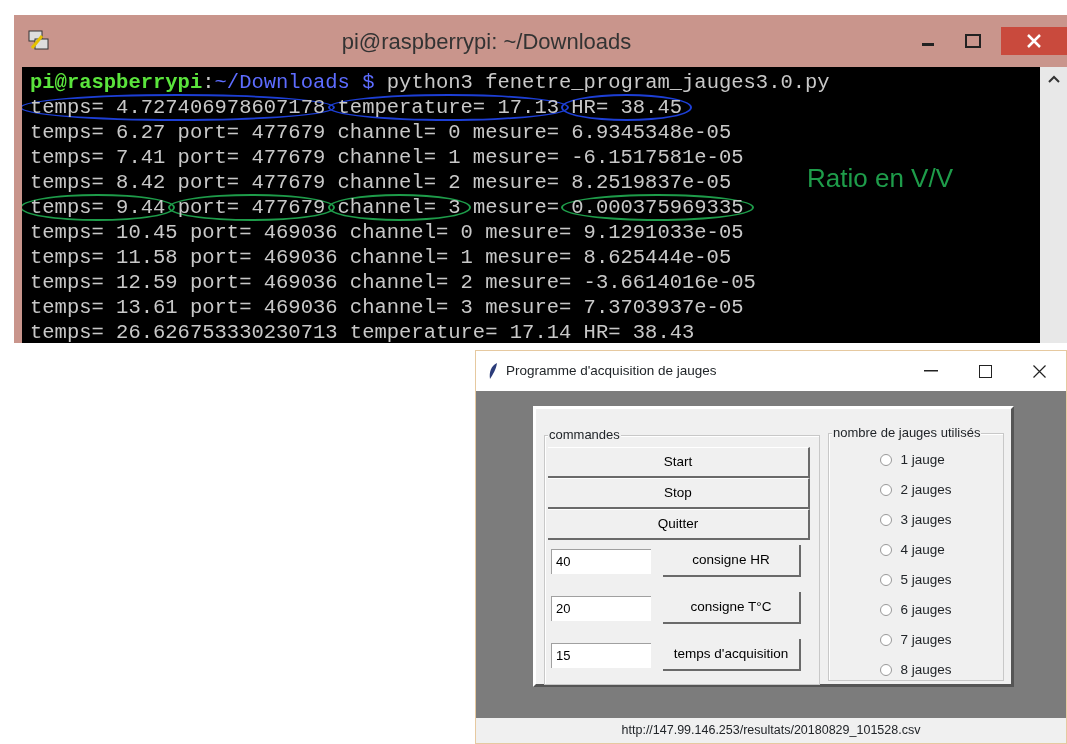  I want to click on terminal-output: :, so click(208, 82).